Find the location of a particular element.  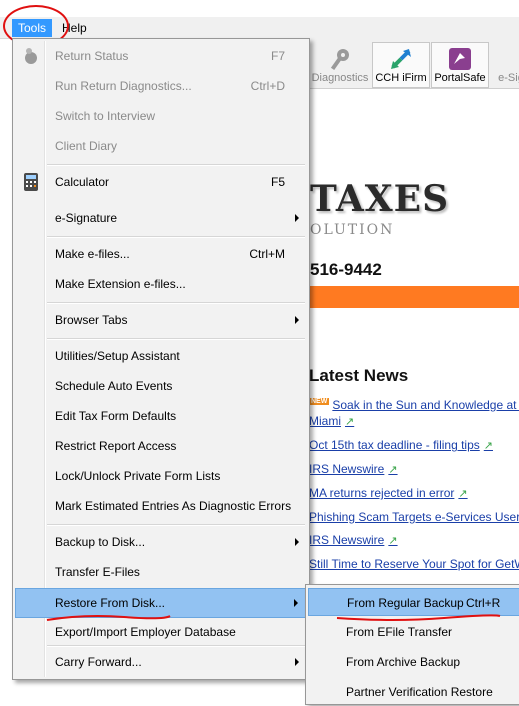

menu-item-utilities-setup: Utilities/Setup Assistant is located at coordinates (161, 356).